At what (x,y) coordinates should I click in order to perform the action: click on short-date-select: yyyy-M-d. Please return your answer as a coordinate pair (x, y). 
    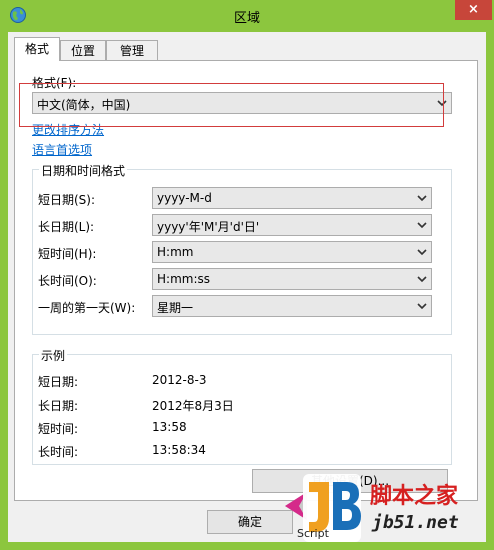
    Looking at the image, I should click on (292, 198).